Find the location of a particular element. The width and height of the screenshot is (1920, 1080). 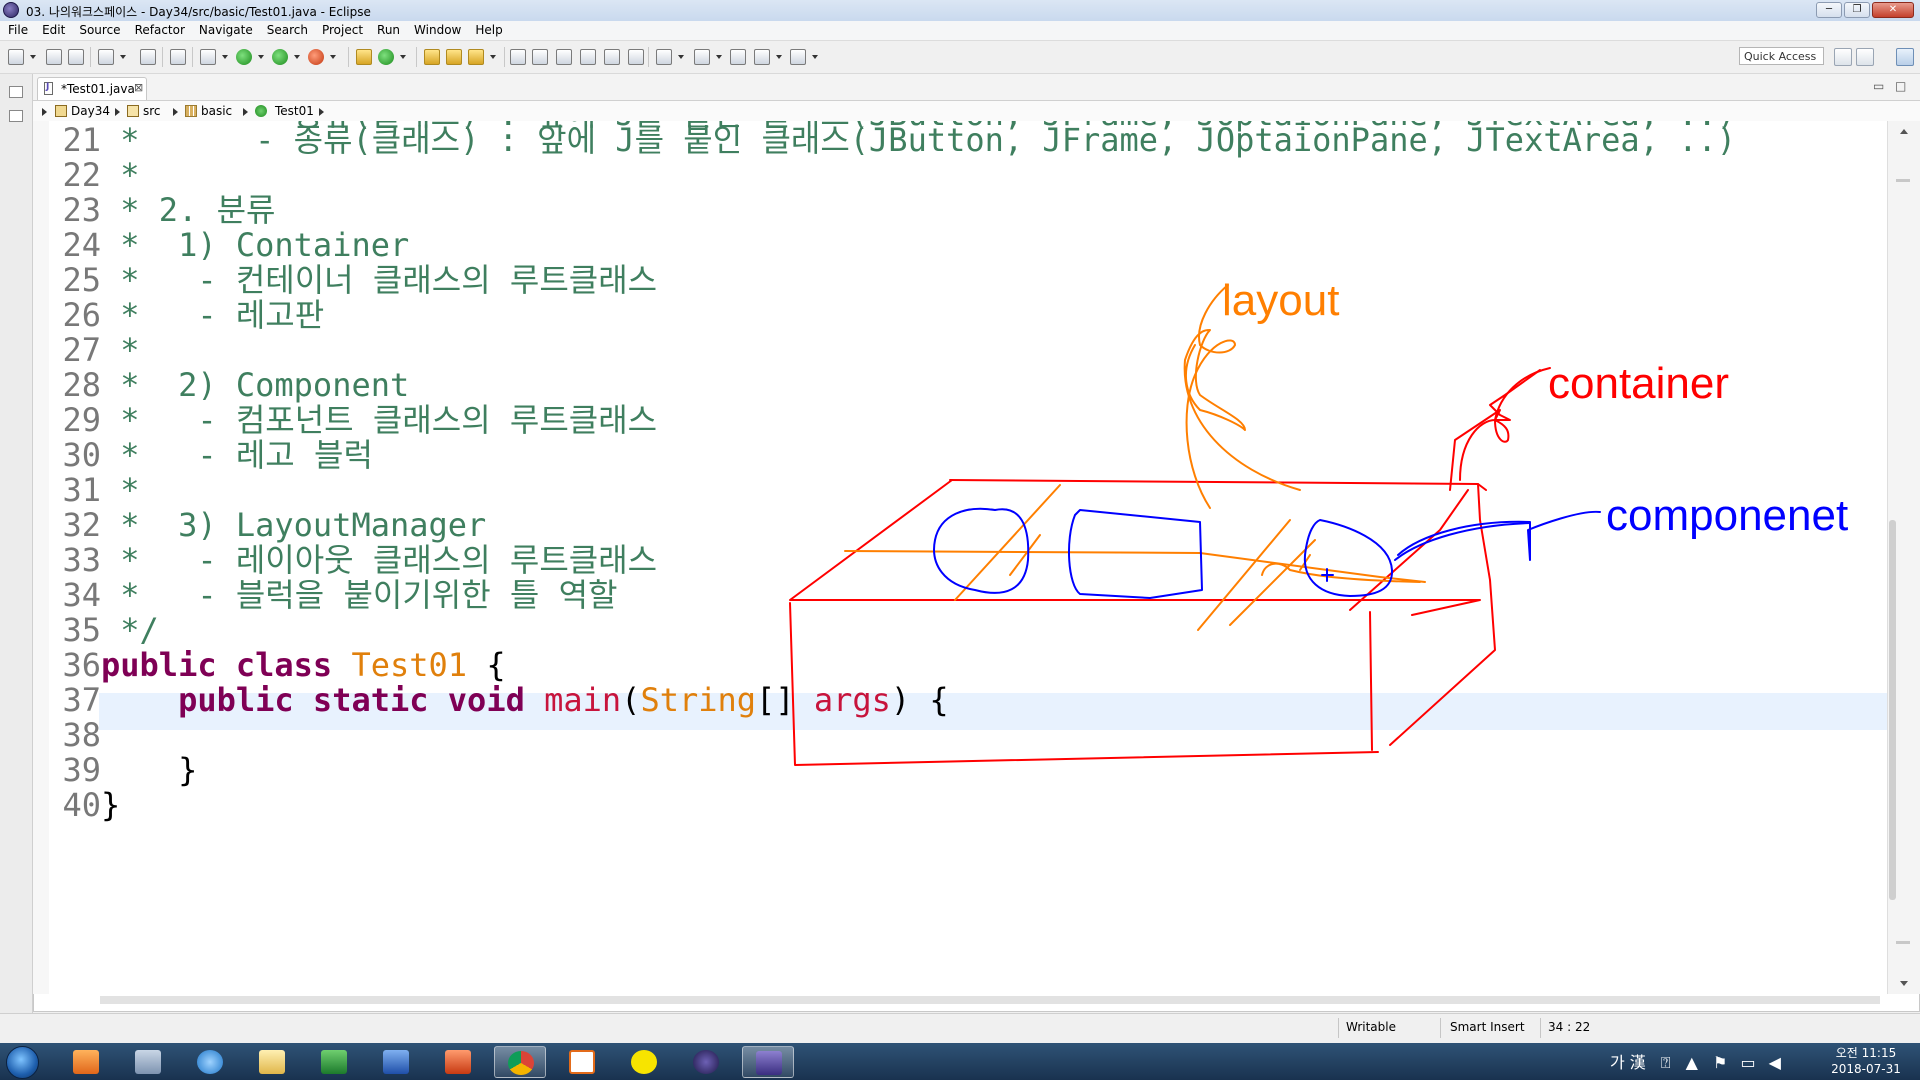

show-selected-element-icon is located at coordinates (612, 57).